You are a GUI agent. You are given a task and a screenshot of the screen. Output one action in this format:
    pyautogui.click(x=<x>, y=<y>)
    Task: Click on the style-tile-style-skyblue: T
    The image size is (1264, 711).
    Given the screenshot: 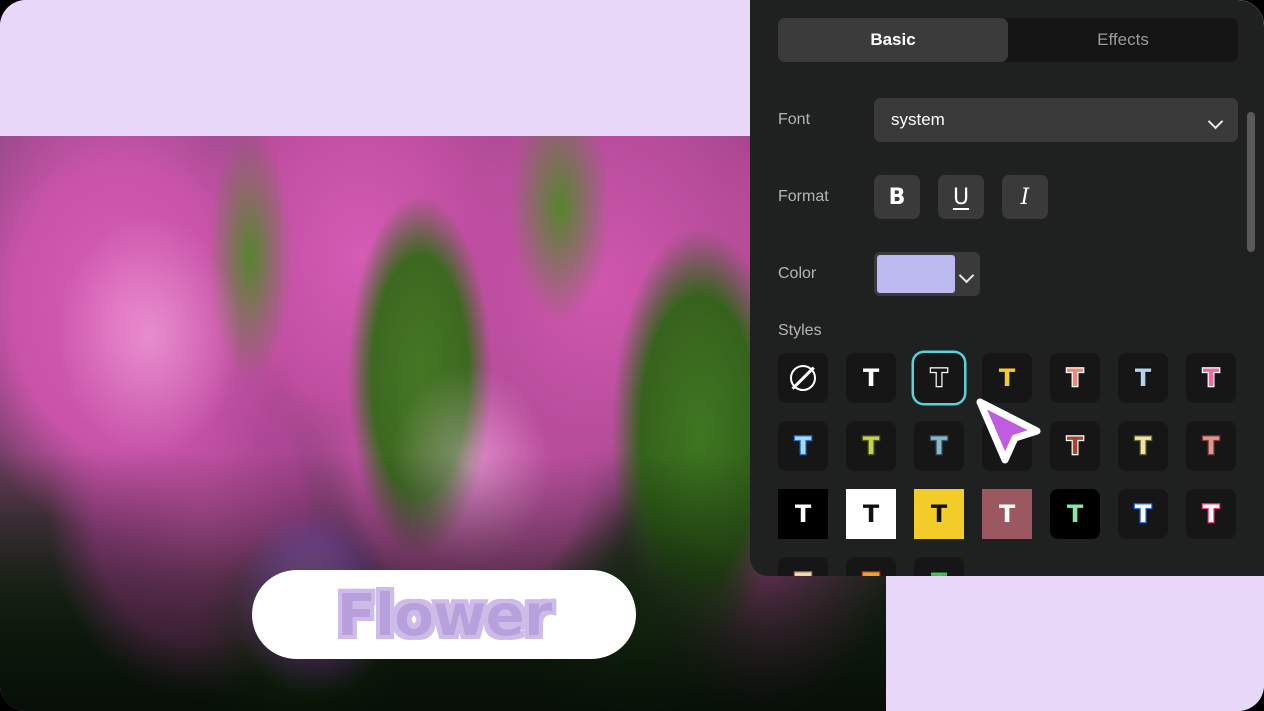 What is the action you would take?
    pyautogui.click(x=803, y=446)
    